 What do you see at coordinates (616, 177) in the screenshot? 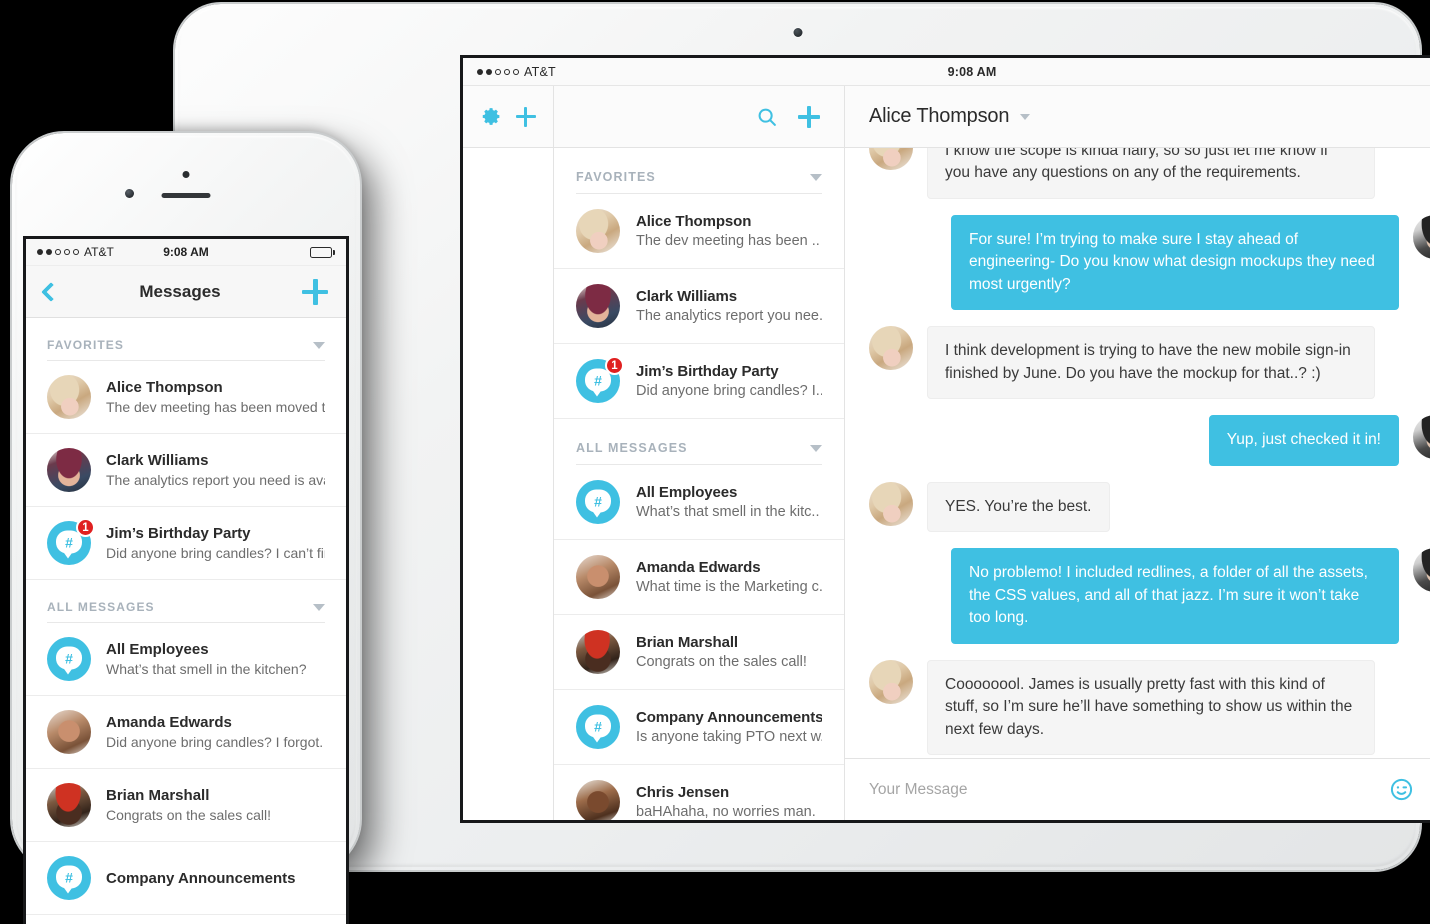
I see `section-title: FAVORITES` at bounding box center [616, 177].